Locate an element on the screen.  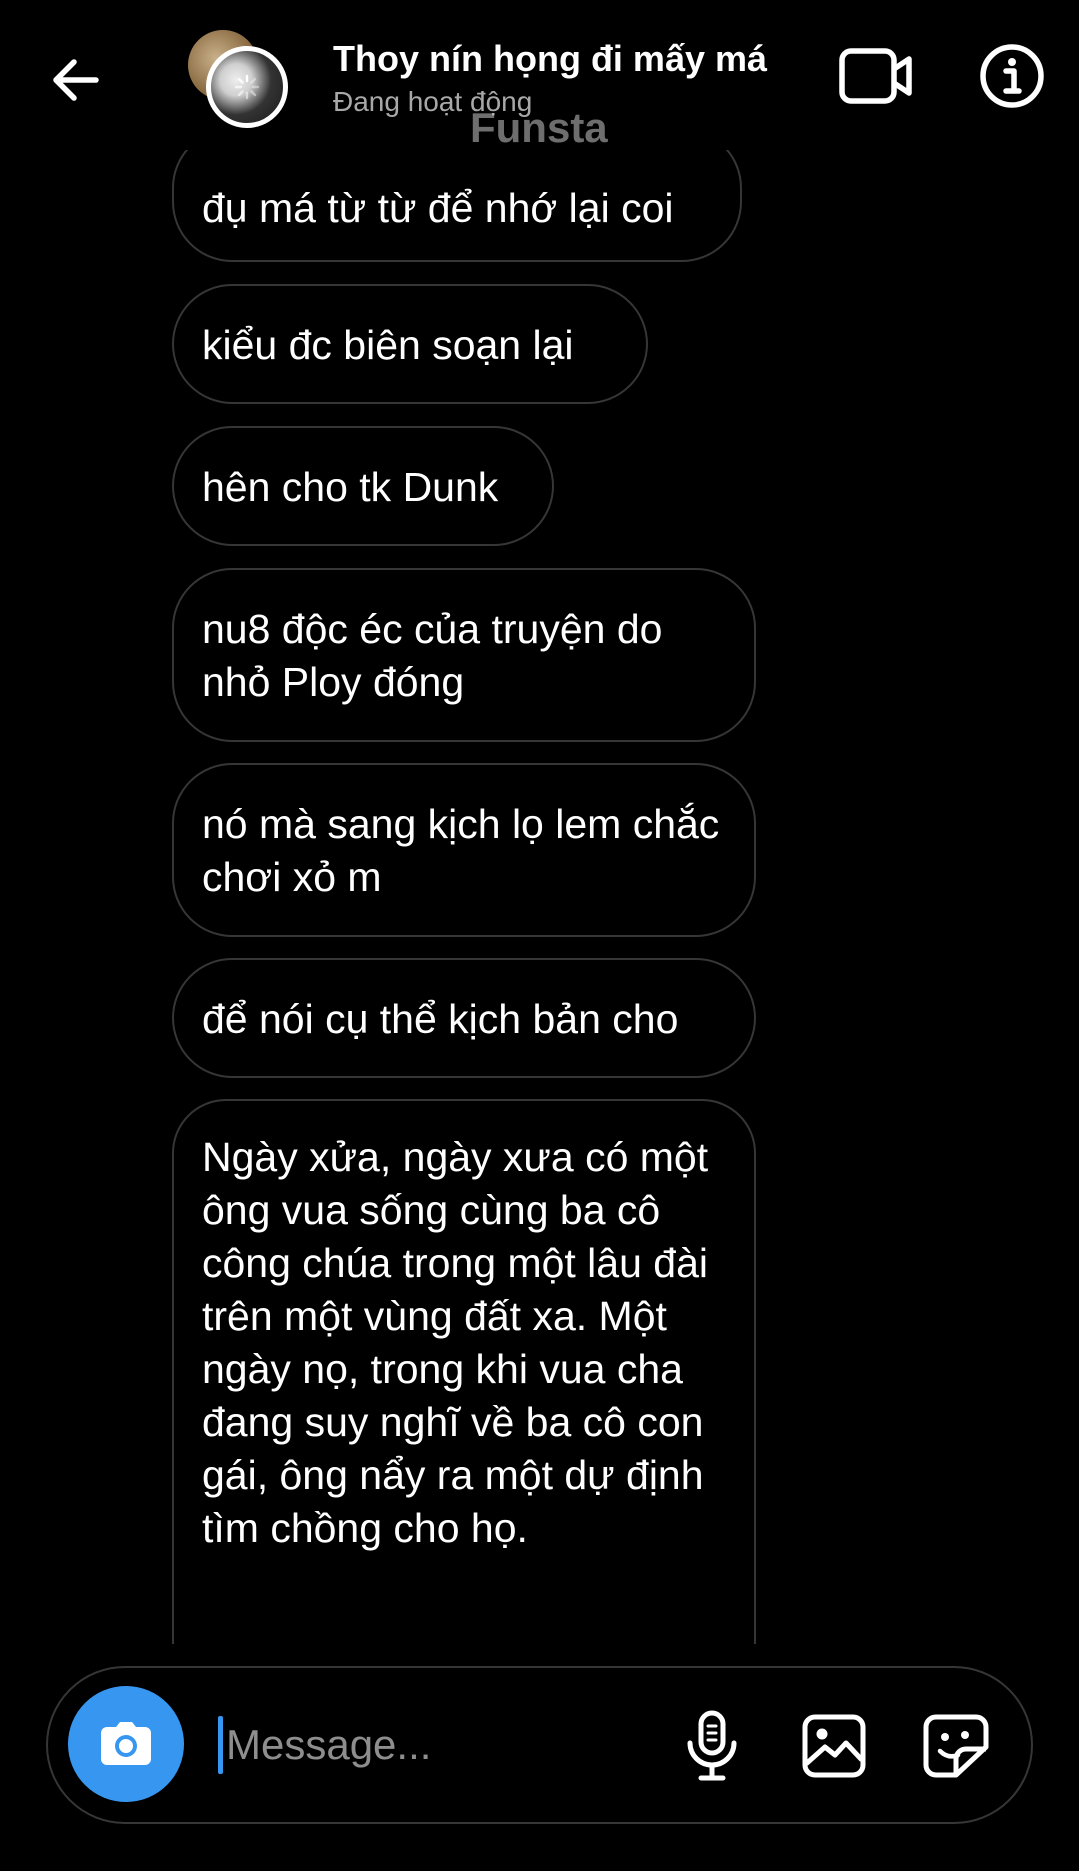
microphone-icon is located at coordinates (712, 1745).